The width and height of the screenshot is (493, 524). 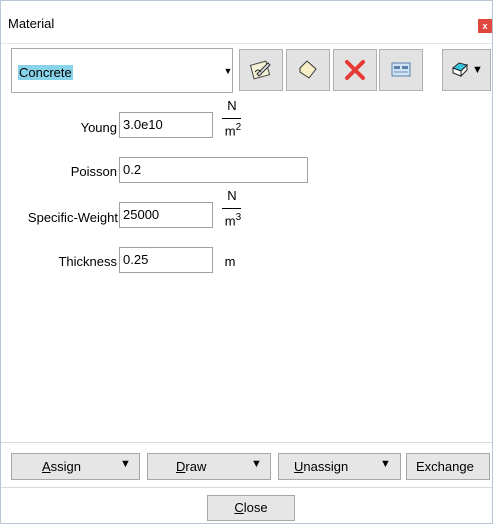 I want to click on delete-icon, so click(x=355, y=70).